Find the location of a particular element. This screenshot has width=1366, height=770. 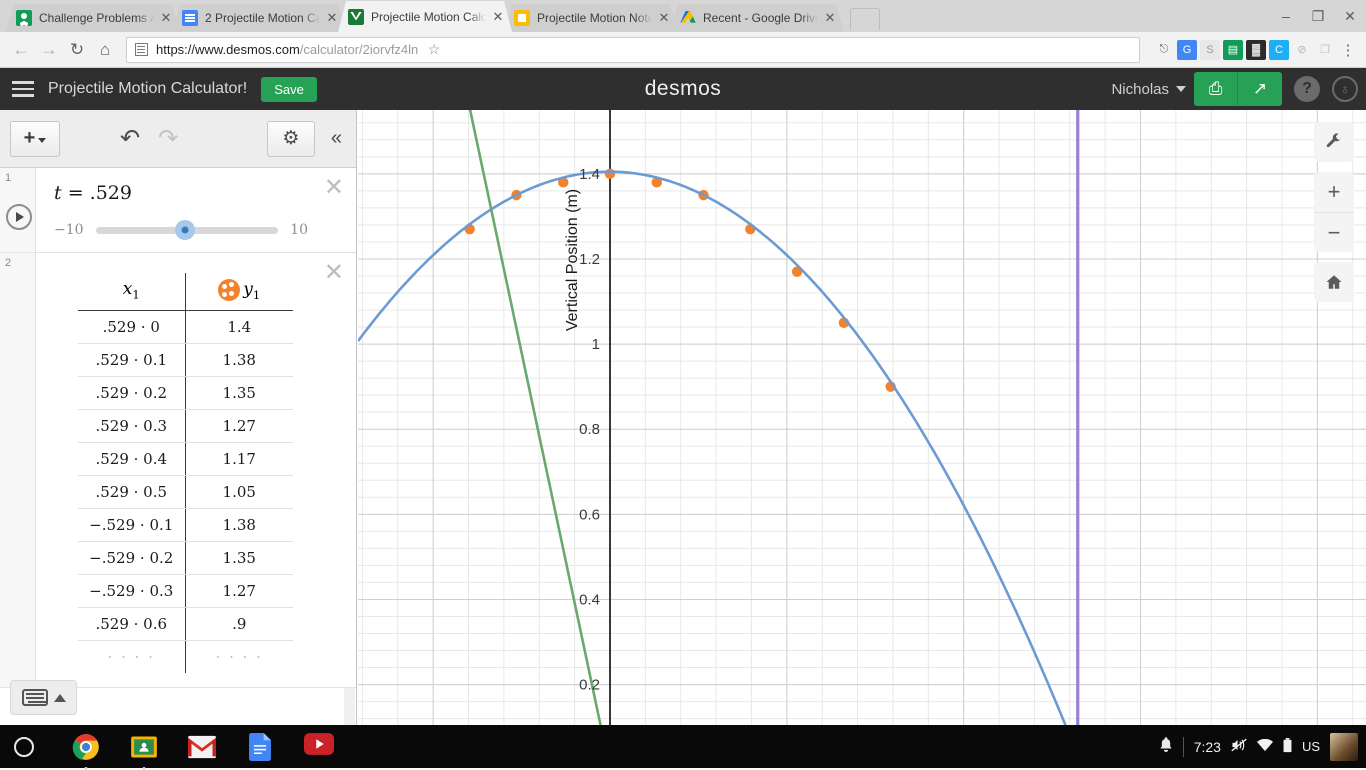

table-row: .529 · 0 1.4 is located at coordinates (185, 327).